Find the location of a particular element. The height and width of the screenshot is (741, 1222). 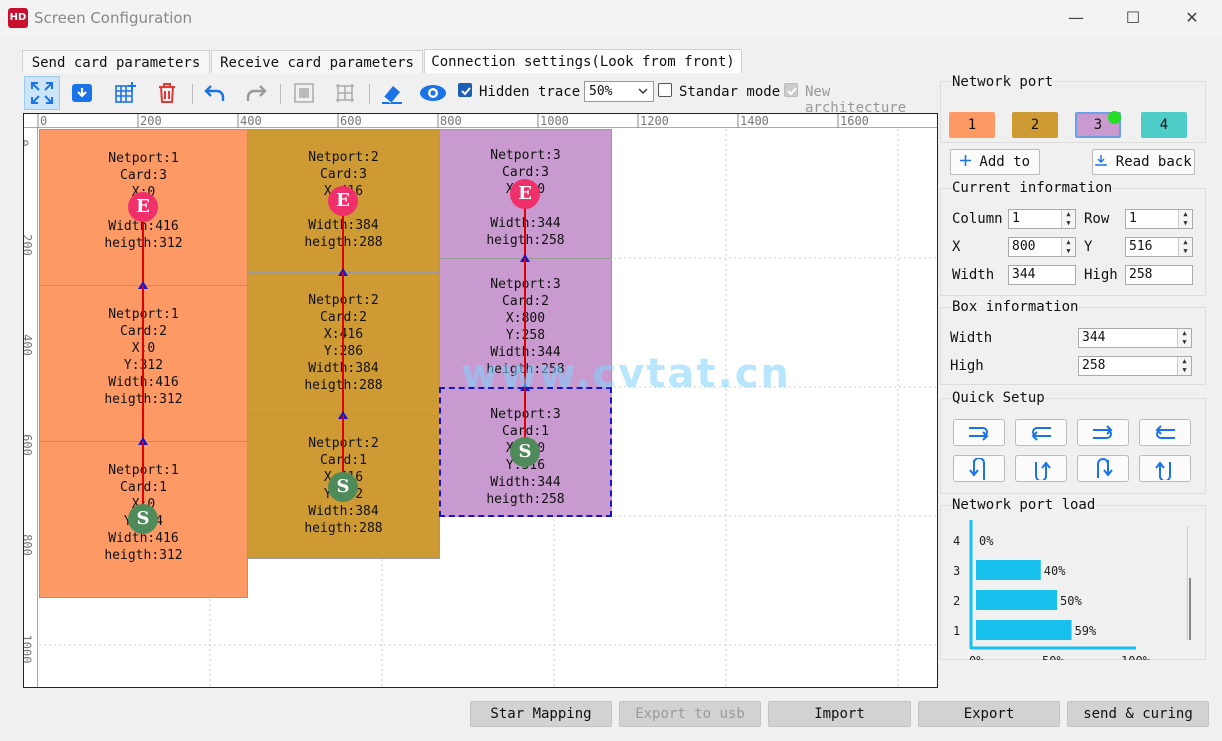

port-1-button: 1 is located at coordinates (972, 125).